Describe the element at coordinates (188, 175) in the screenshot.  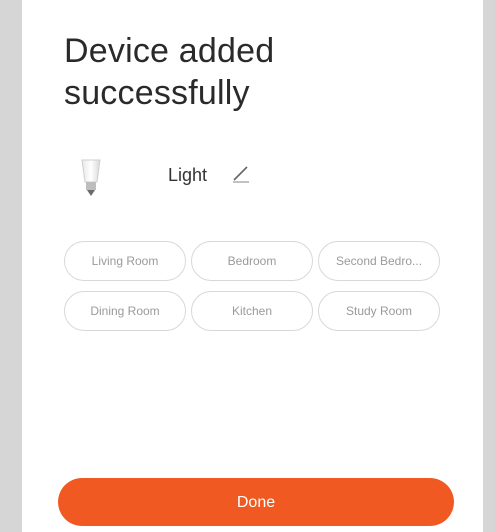
I see `device-name: Light` at that location.